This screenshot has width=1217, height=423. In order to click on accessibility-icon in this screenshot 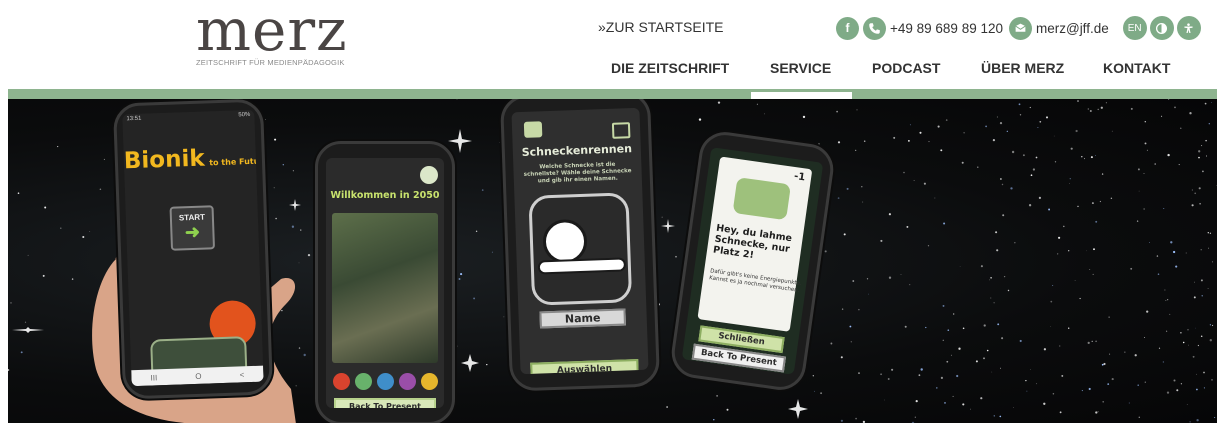, I will do `click(1188, 28)`.